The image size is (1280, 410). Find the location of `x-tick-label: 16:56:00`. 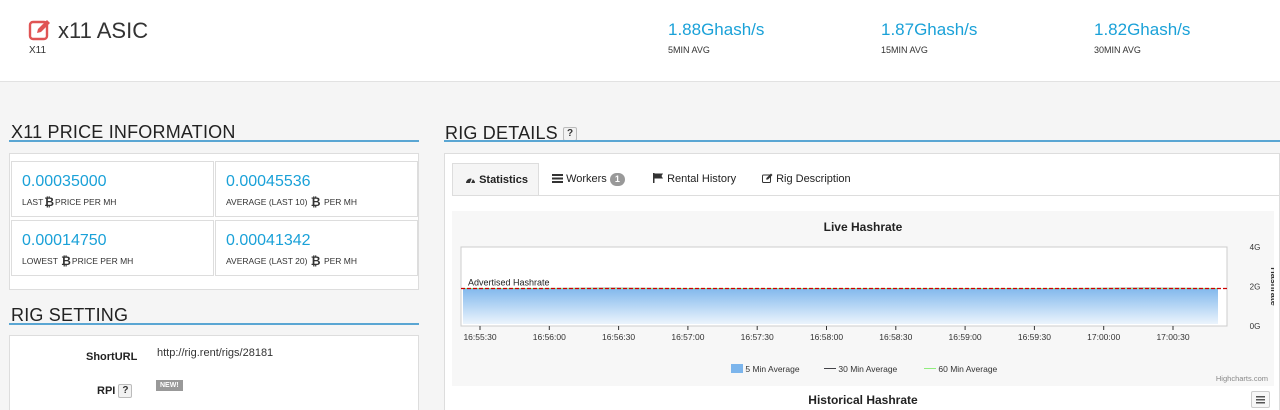

x-tick-label: 16:56:00 is located at coordinates (549, 337).